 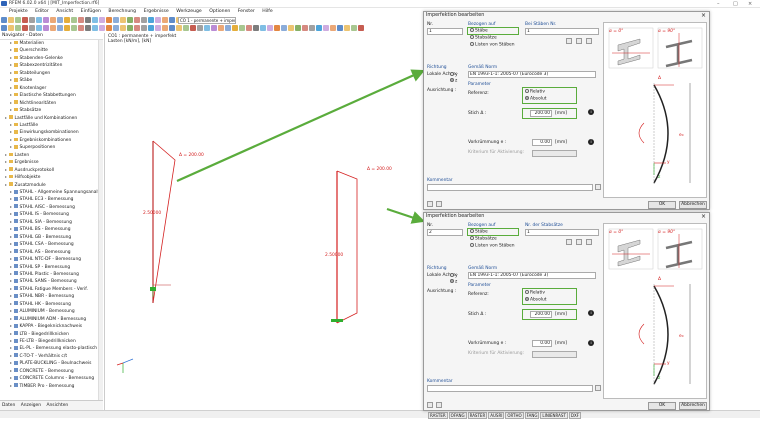 What do you see at coordinates (542, 343) in the screenshot?
I see `precamber-input: 0.00` at bounding box center [542, 343].